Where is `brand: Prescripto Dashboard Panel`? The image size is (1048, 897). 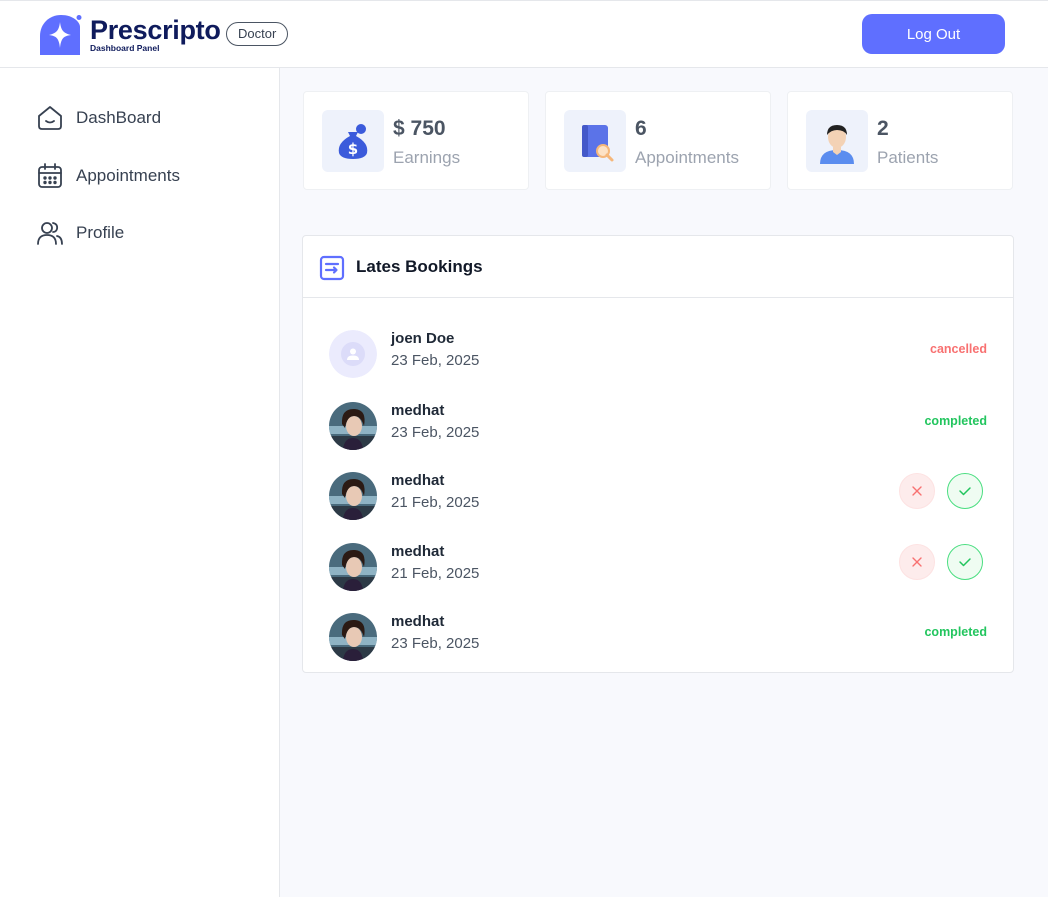 brand: Prescripto Dashboard Panel is located at coordinates (155, 34).